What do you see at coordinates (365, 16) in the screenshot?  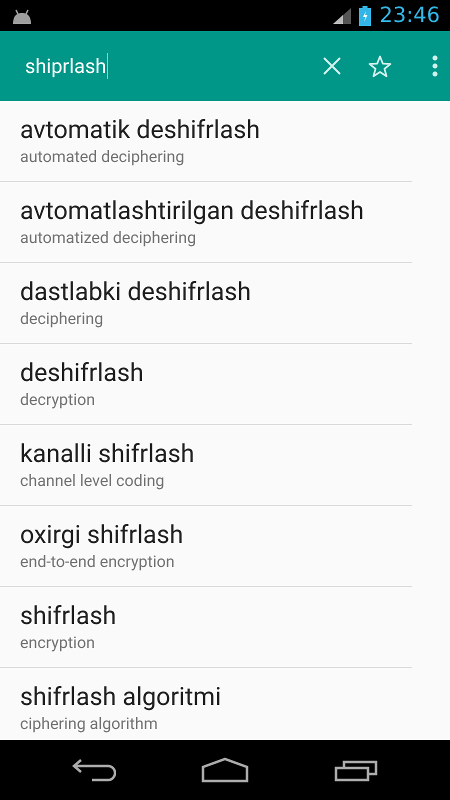 I see `battery-charging-icon` at bounding box center [365, 16].